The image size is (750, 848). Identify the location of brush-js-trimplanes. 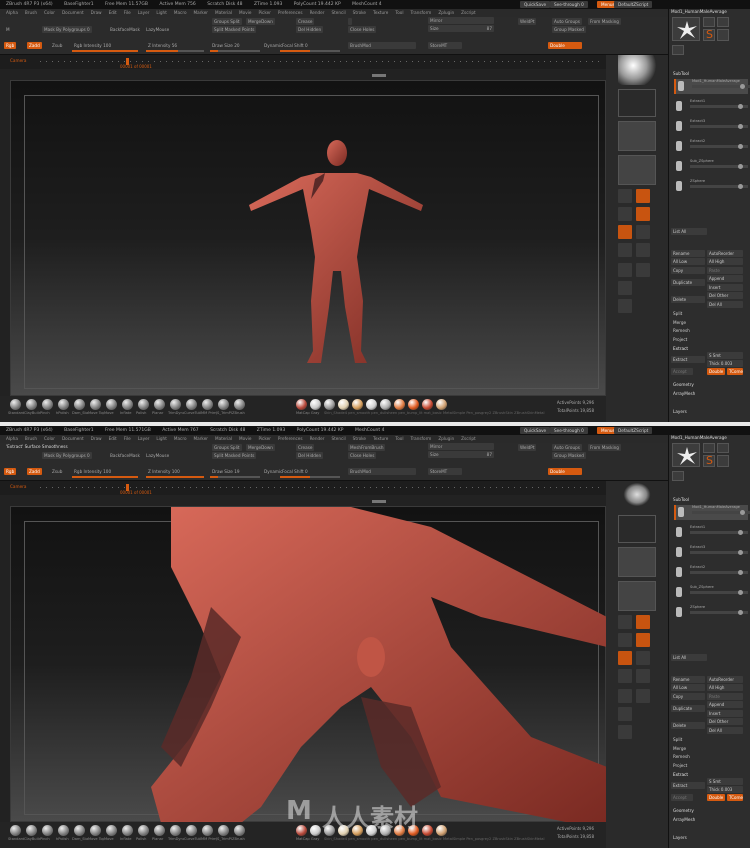
(223, 830).